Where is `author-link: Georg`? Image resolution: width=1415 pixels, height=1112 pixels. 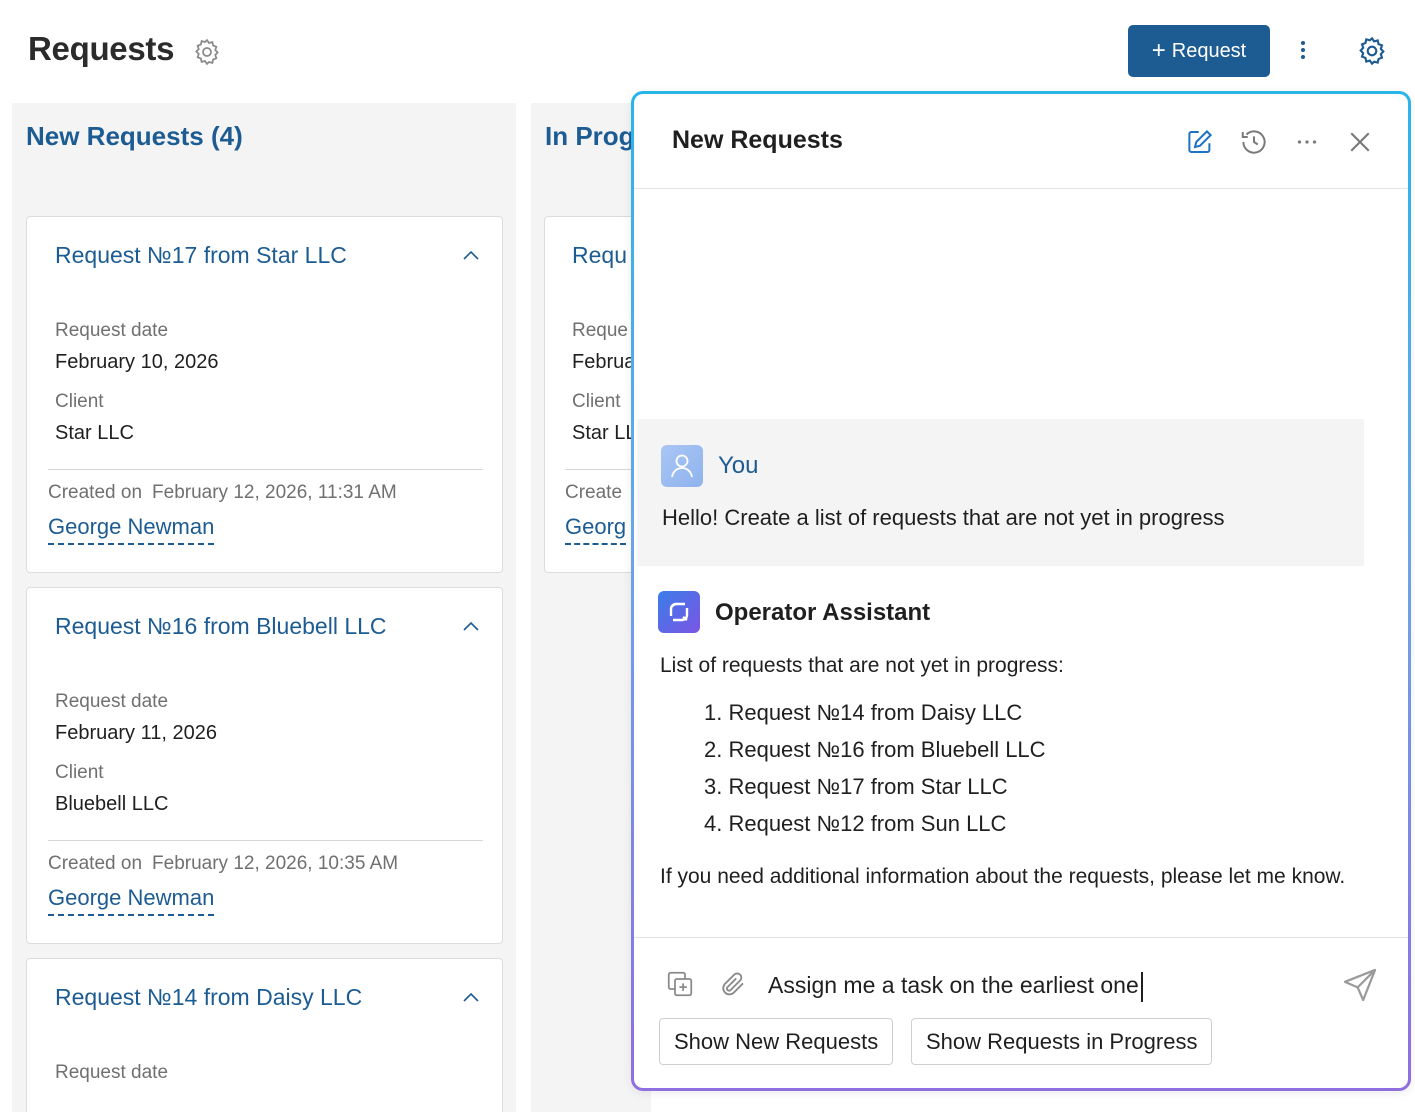
author-link: Georg is located at coordinates (596, 529).